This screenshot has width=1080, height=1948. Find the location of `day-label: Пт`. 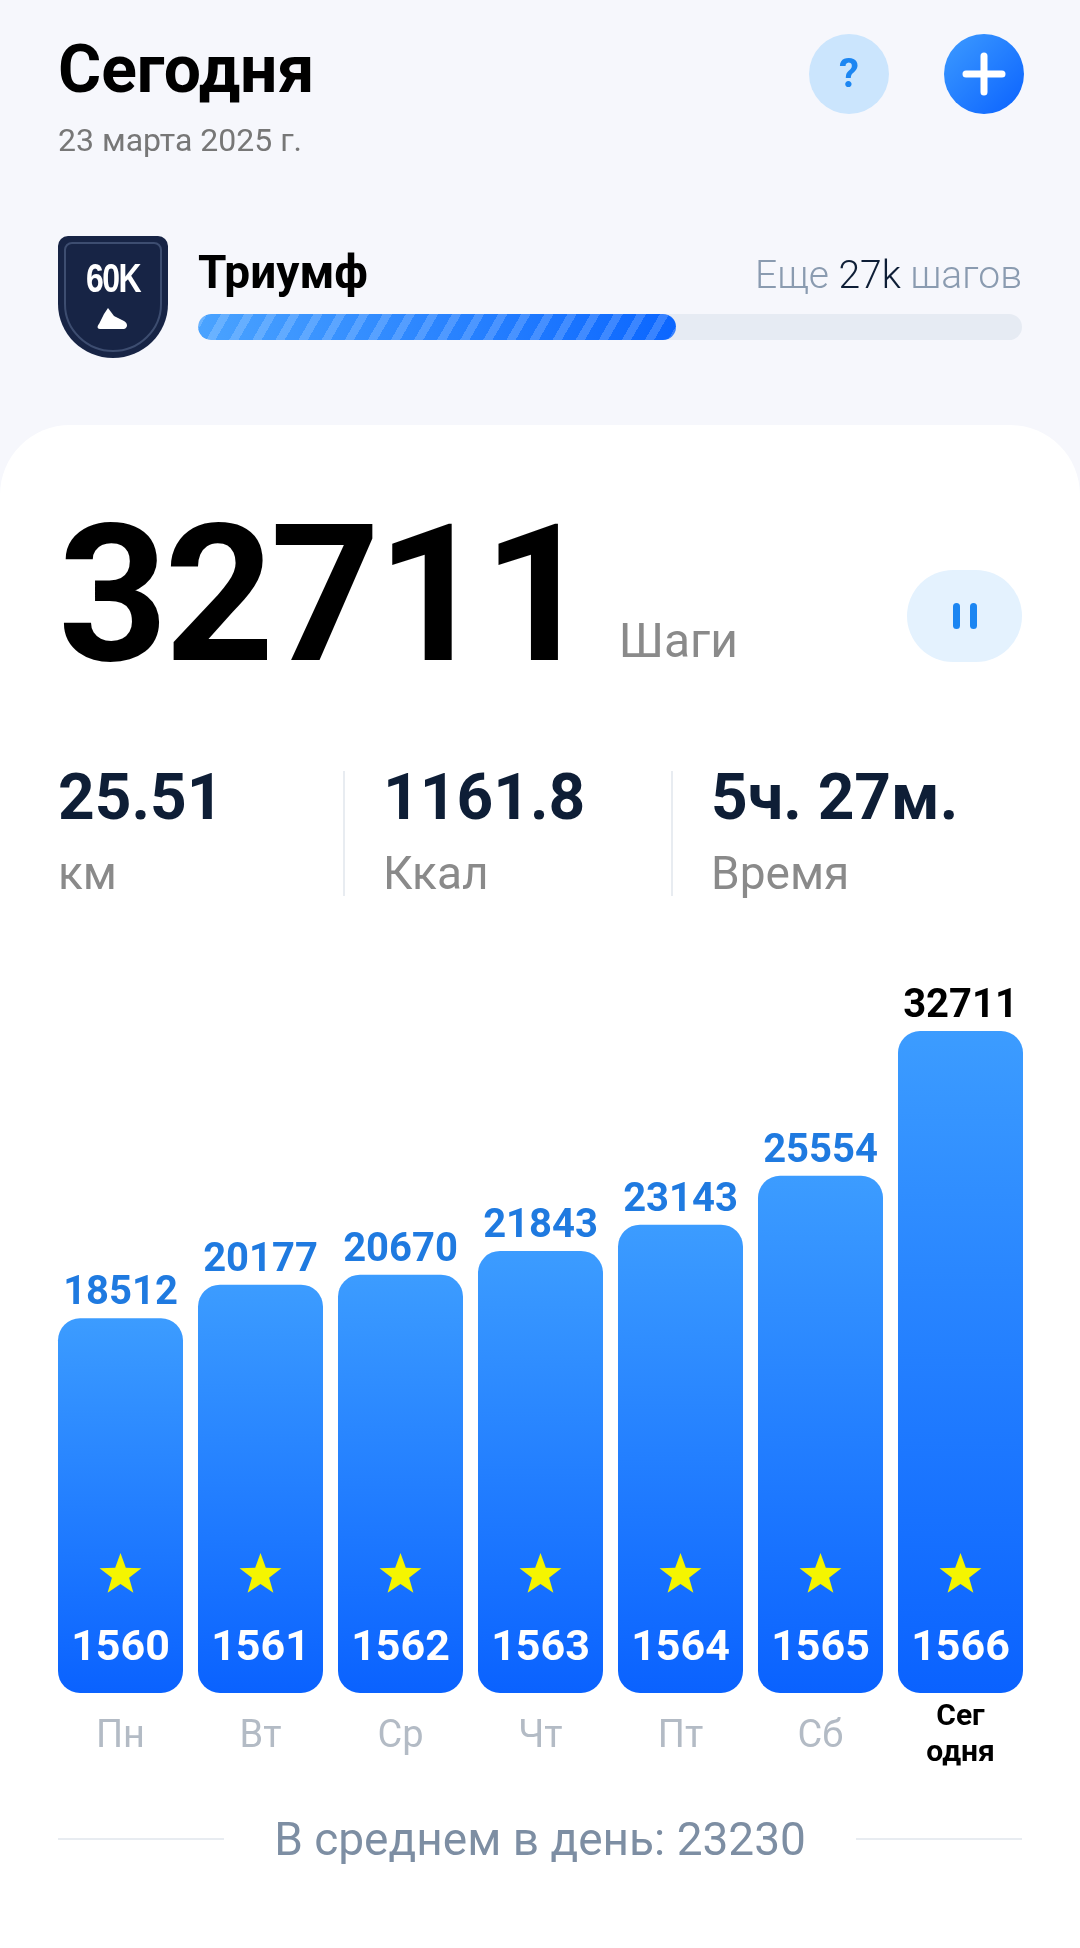

day-label: Пт is located at coordinates (680, 1734).